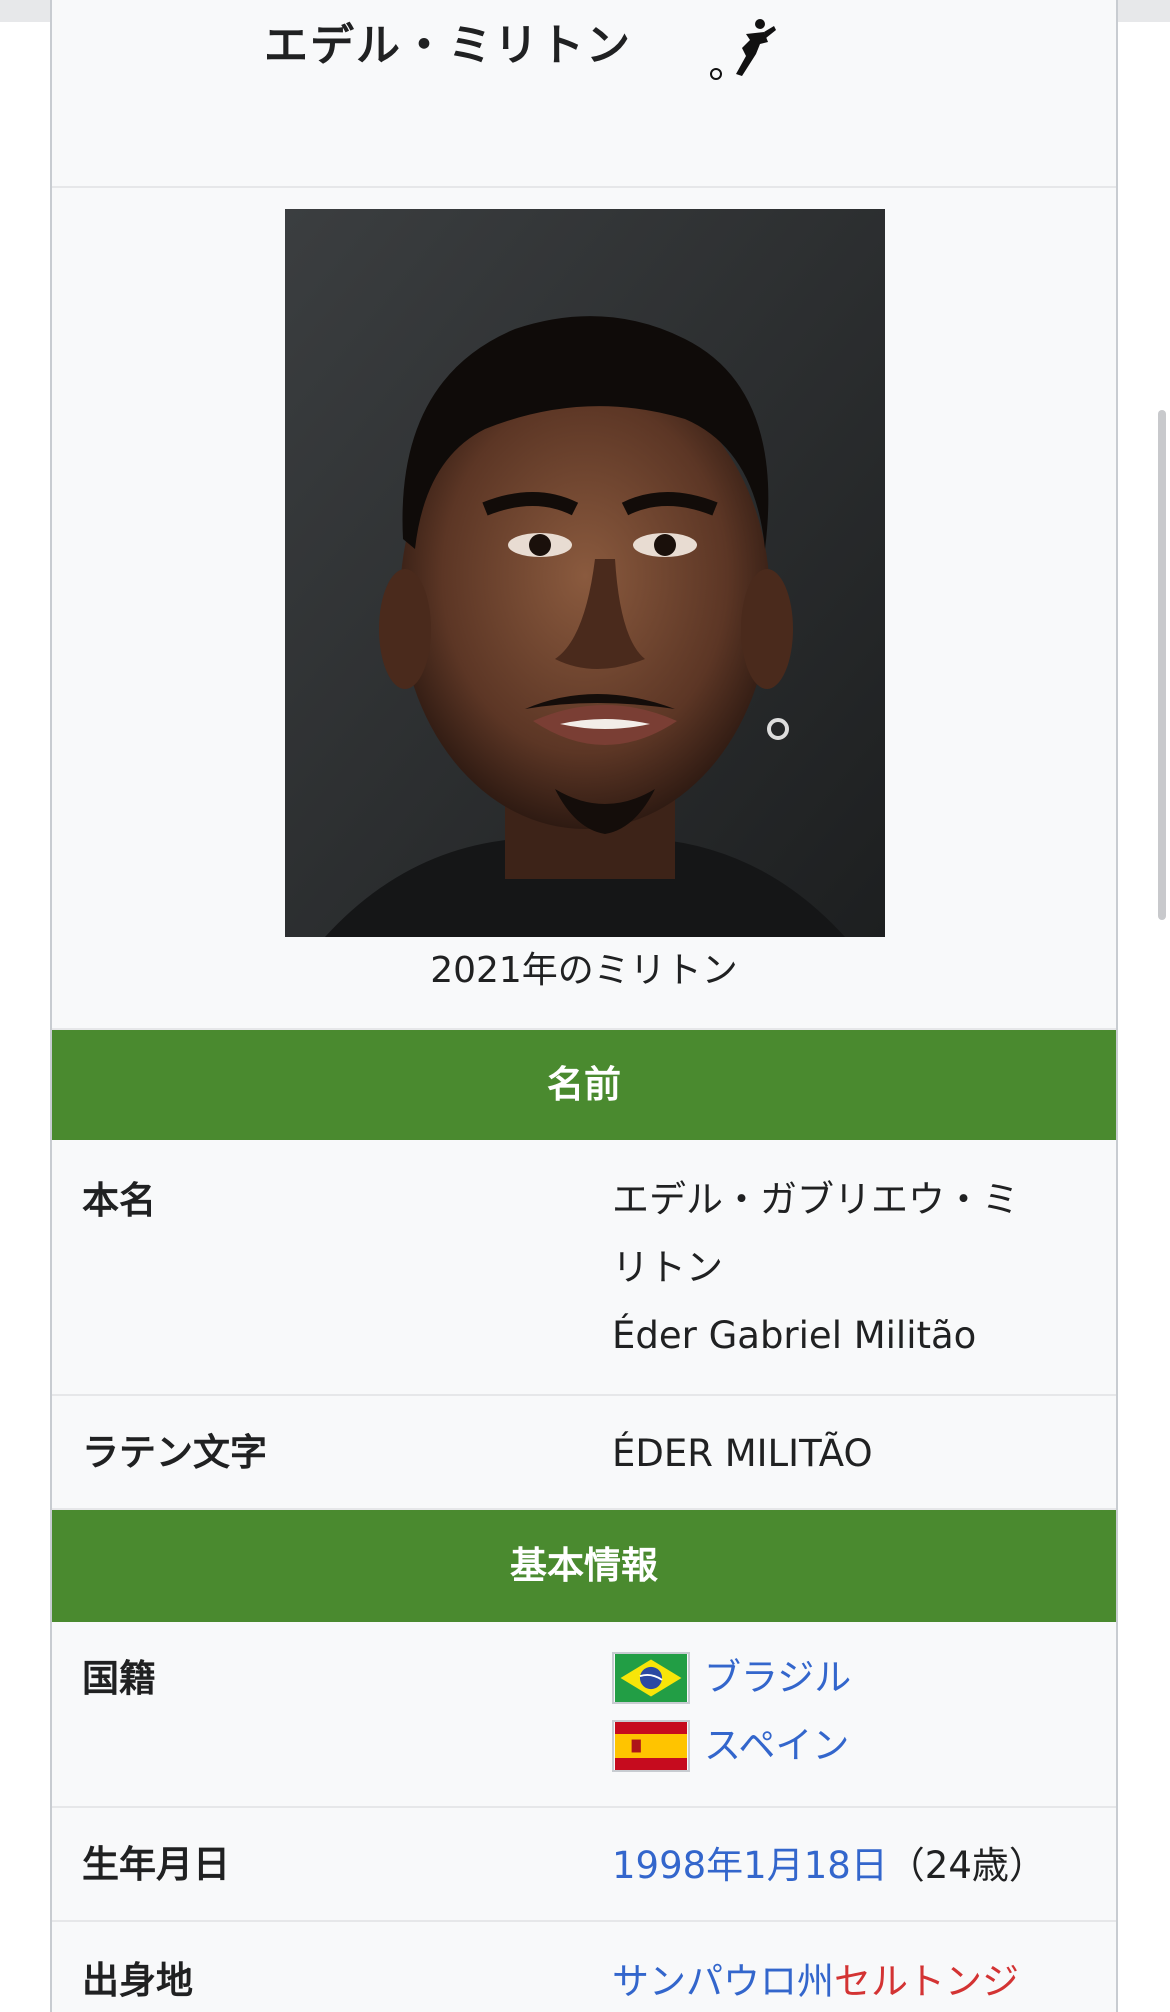 The height and width of the screenshot is (2012, 1170). What do you see at coordinates (174, 1452) in the screenshot?
I see `label-latin: ラテン文字` at bounding box center [174, 1452].